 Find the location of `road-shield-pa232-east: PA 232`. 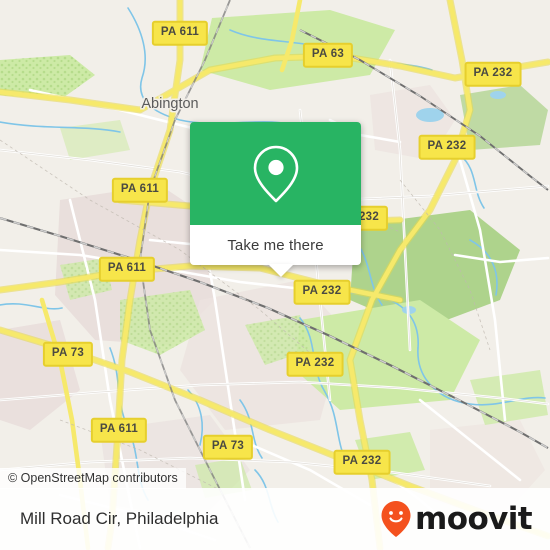

road-shield-pa232-east: PA 232 is located at coordinates (447, 147).